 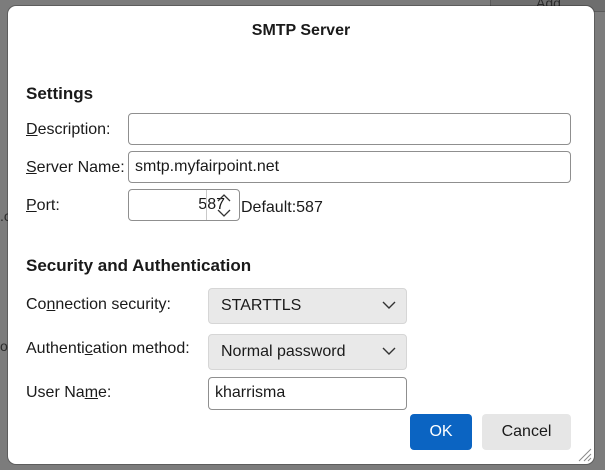 I want to click on connection-security-value: STARTTLS, so click(x=261, y=305).